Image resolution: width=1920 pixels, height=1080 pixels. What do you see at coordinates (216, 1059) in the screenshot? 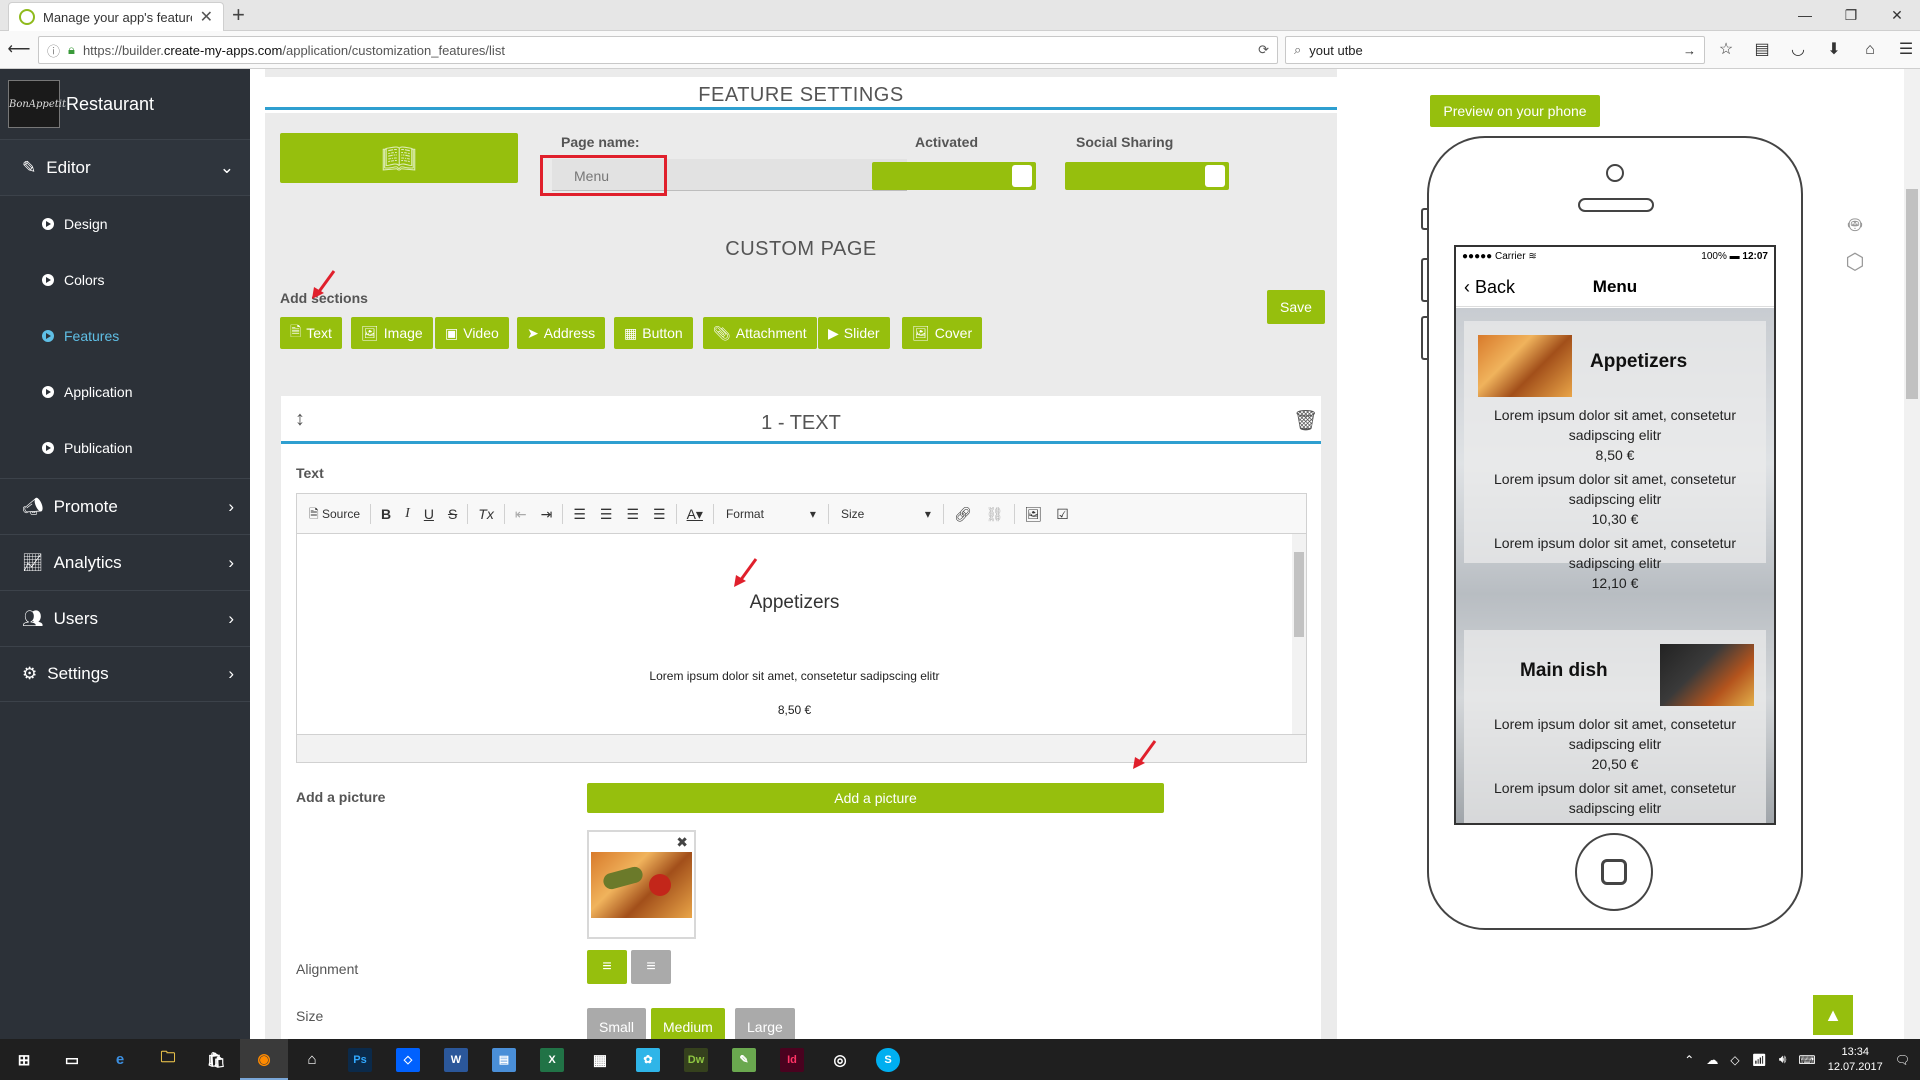
I see `store-icon: 🛍︎` at bounding box center [216, 1059].